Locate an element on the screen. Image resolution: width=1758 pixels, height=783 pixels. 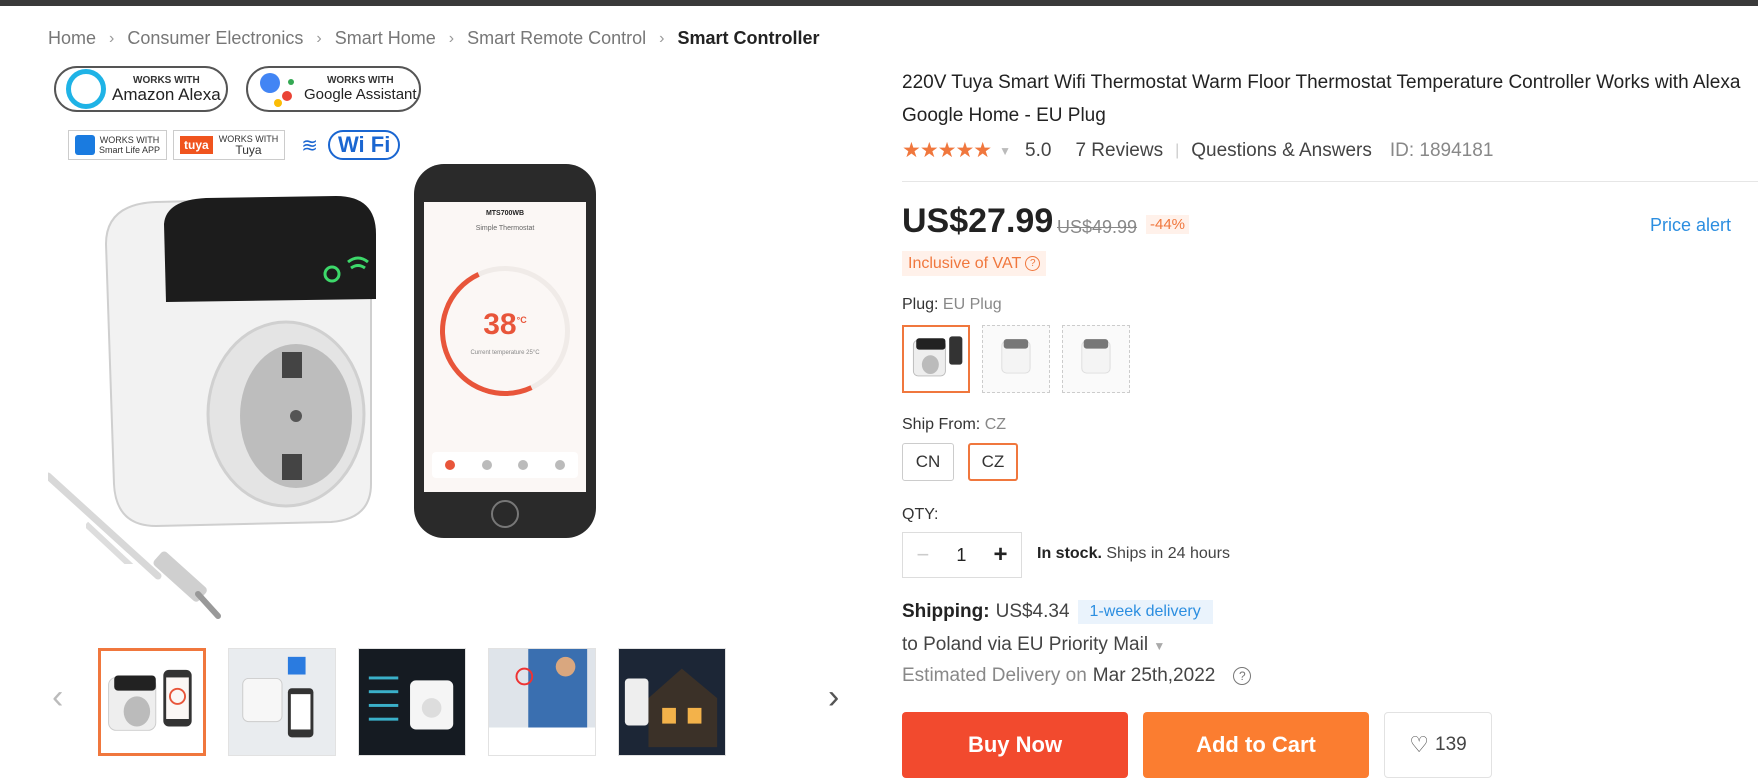
plug-label: Plug: EU Plug is located at coordinates (952, 305).